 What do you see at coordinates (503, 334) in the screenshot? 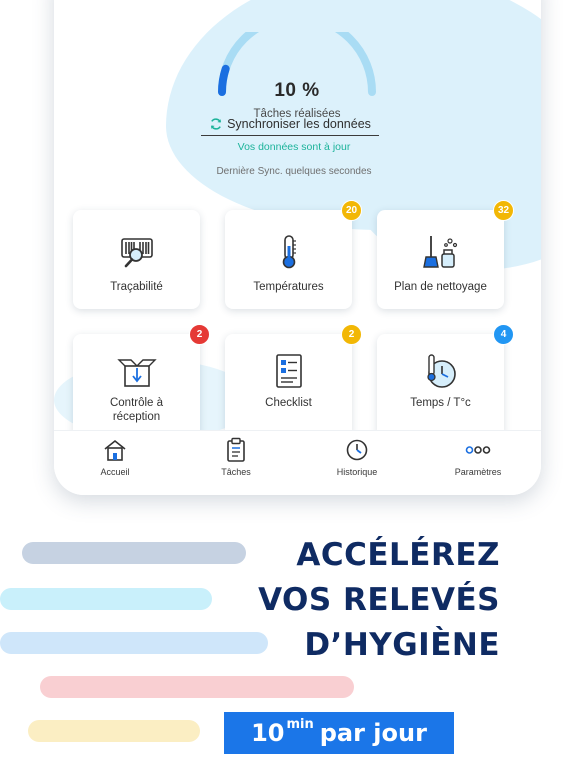
I see `tile-badge: 4` at bounding box center [503, 334].